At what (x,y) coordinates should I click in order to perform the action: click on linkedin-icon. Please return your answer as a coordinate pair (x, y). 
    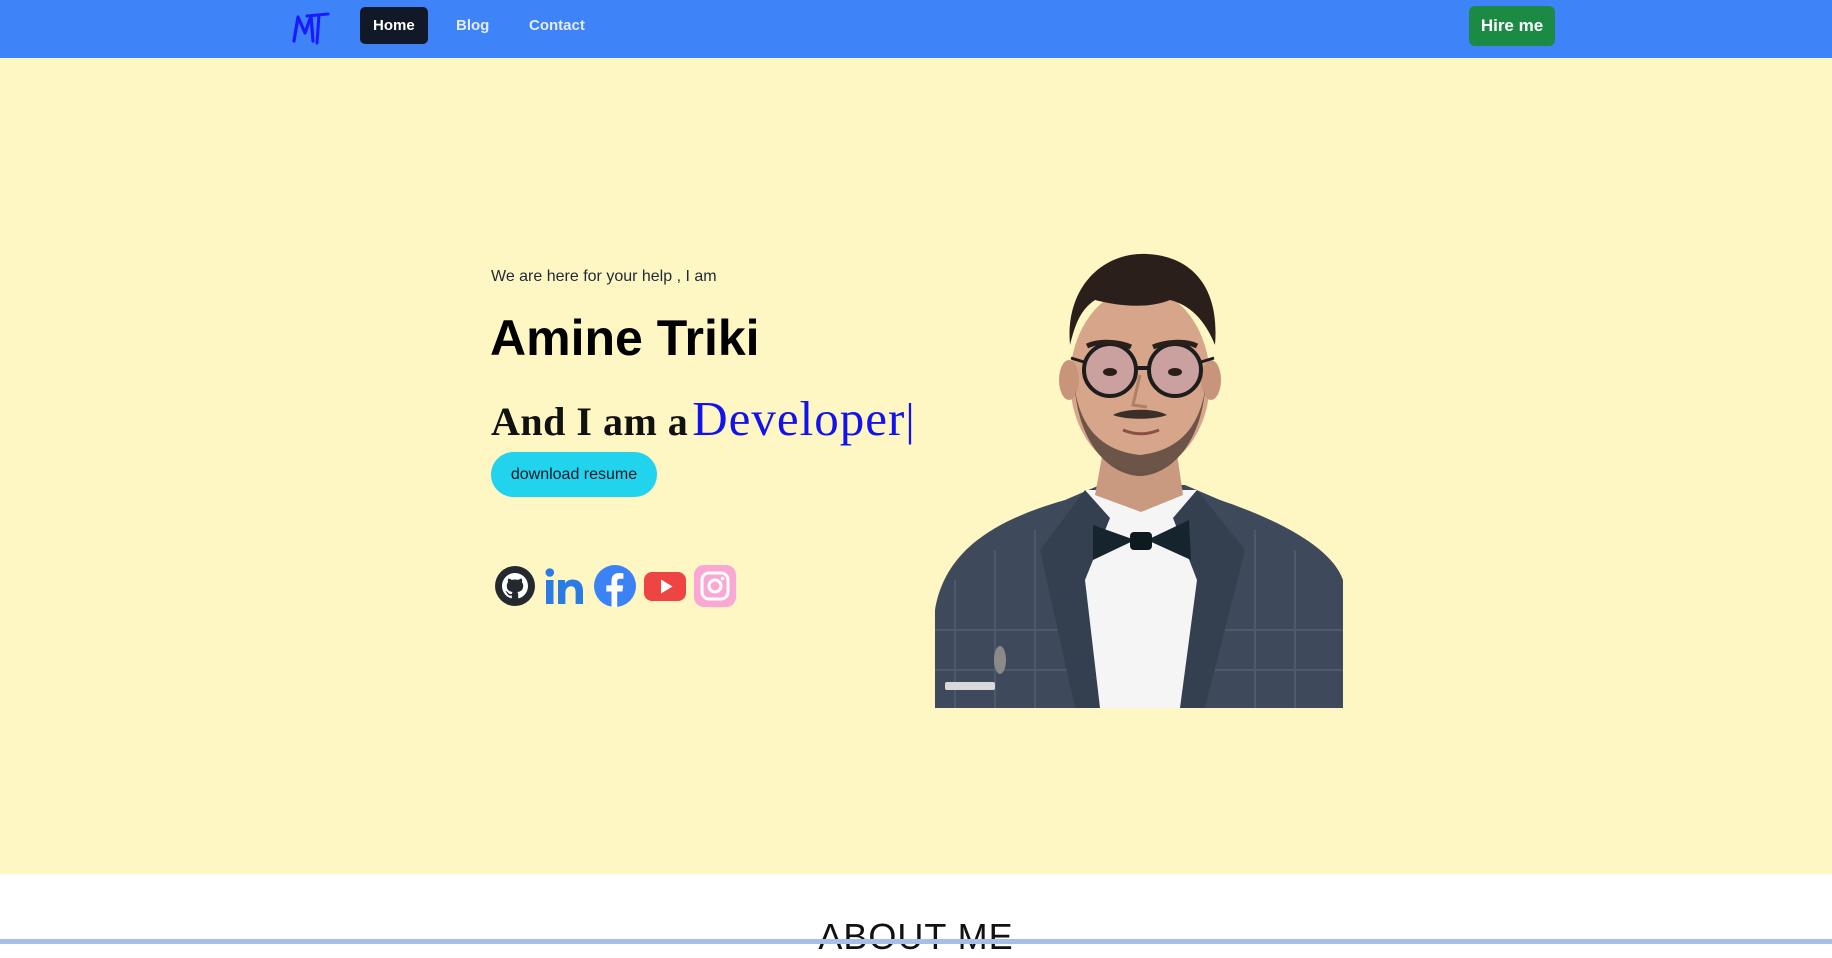
    Looking at the image, I should click on (565, 586).